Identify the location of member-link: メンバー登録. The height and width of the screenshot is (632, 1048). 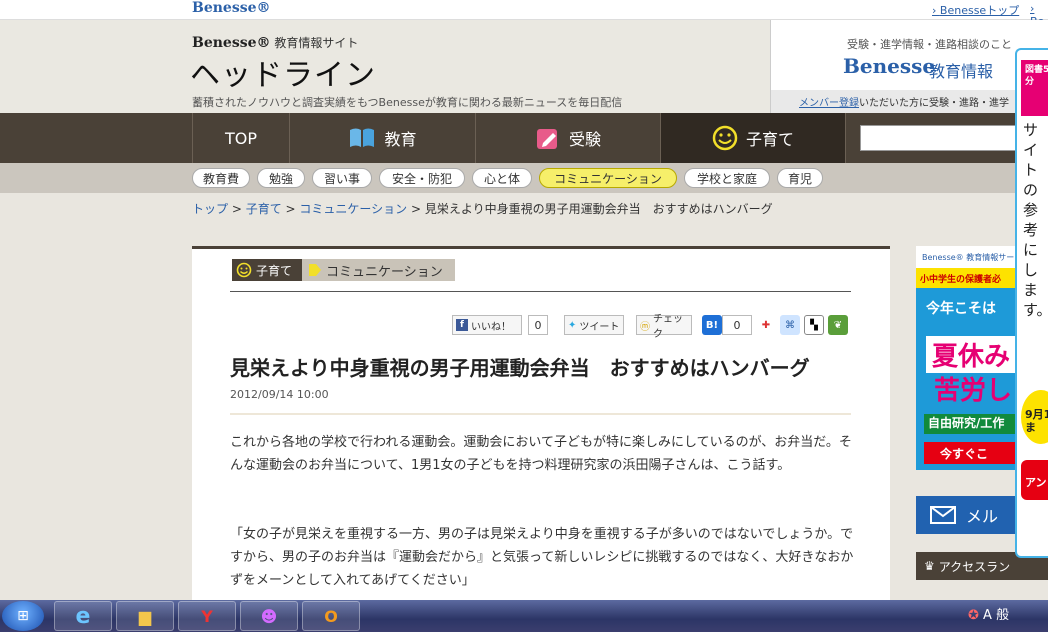
(829, 103).